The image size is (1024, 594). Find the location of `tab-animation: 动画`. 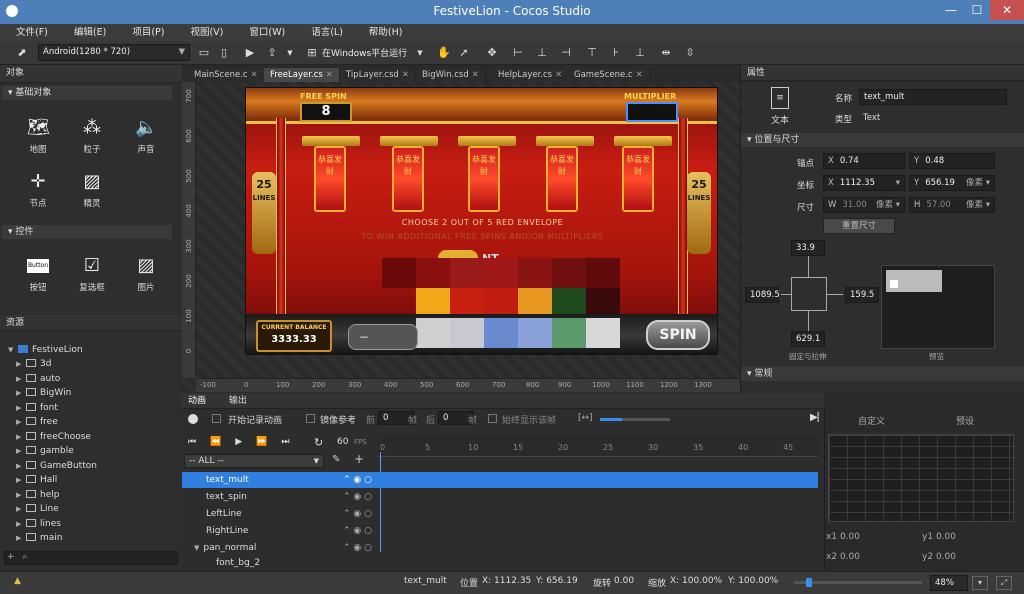

tab-animation: 动画 is located at coordinates (197, 401).